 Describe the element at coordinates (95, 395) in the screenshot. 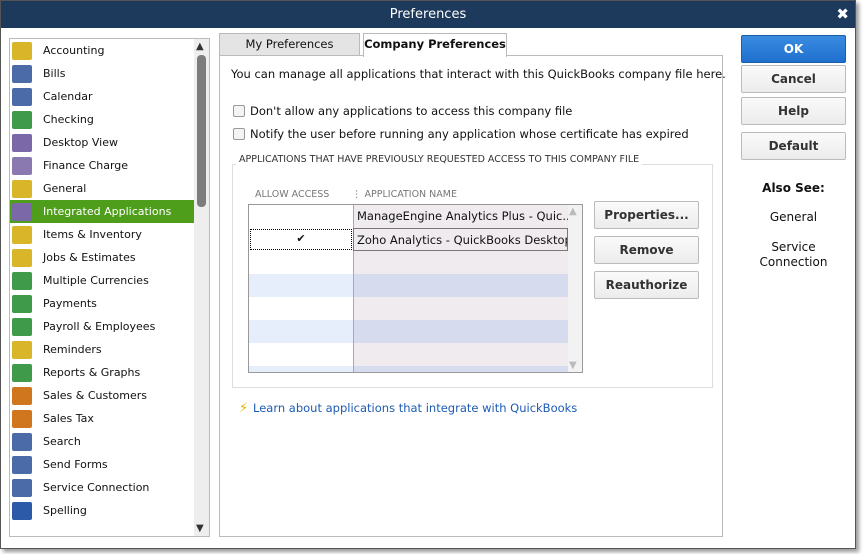

I see `sidebar-item-label: Sales & Customers` at that location.